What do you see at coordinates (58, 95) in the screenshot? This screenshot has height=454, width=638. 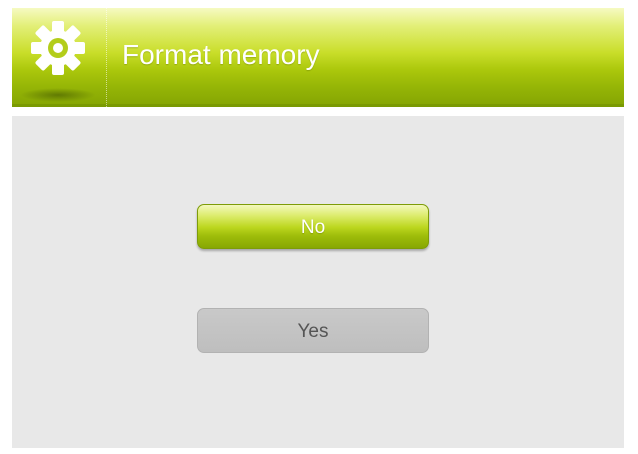 I see `gear-shadow` at bounding box center [58, 95].